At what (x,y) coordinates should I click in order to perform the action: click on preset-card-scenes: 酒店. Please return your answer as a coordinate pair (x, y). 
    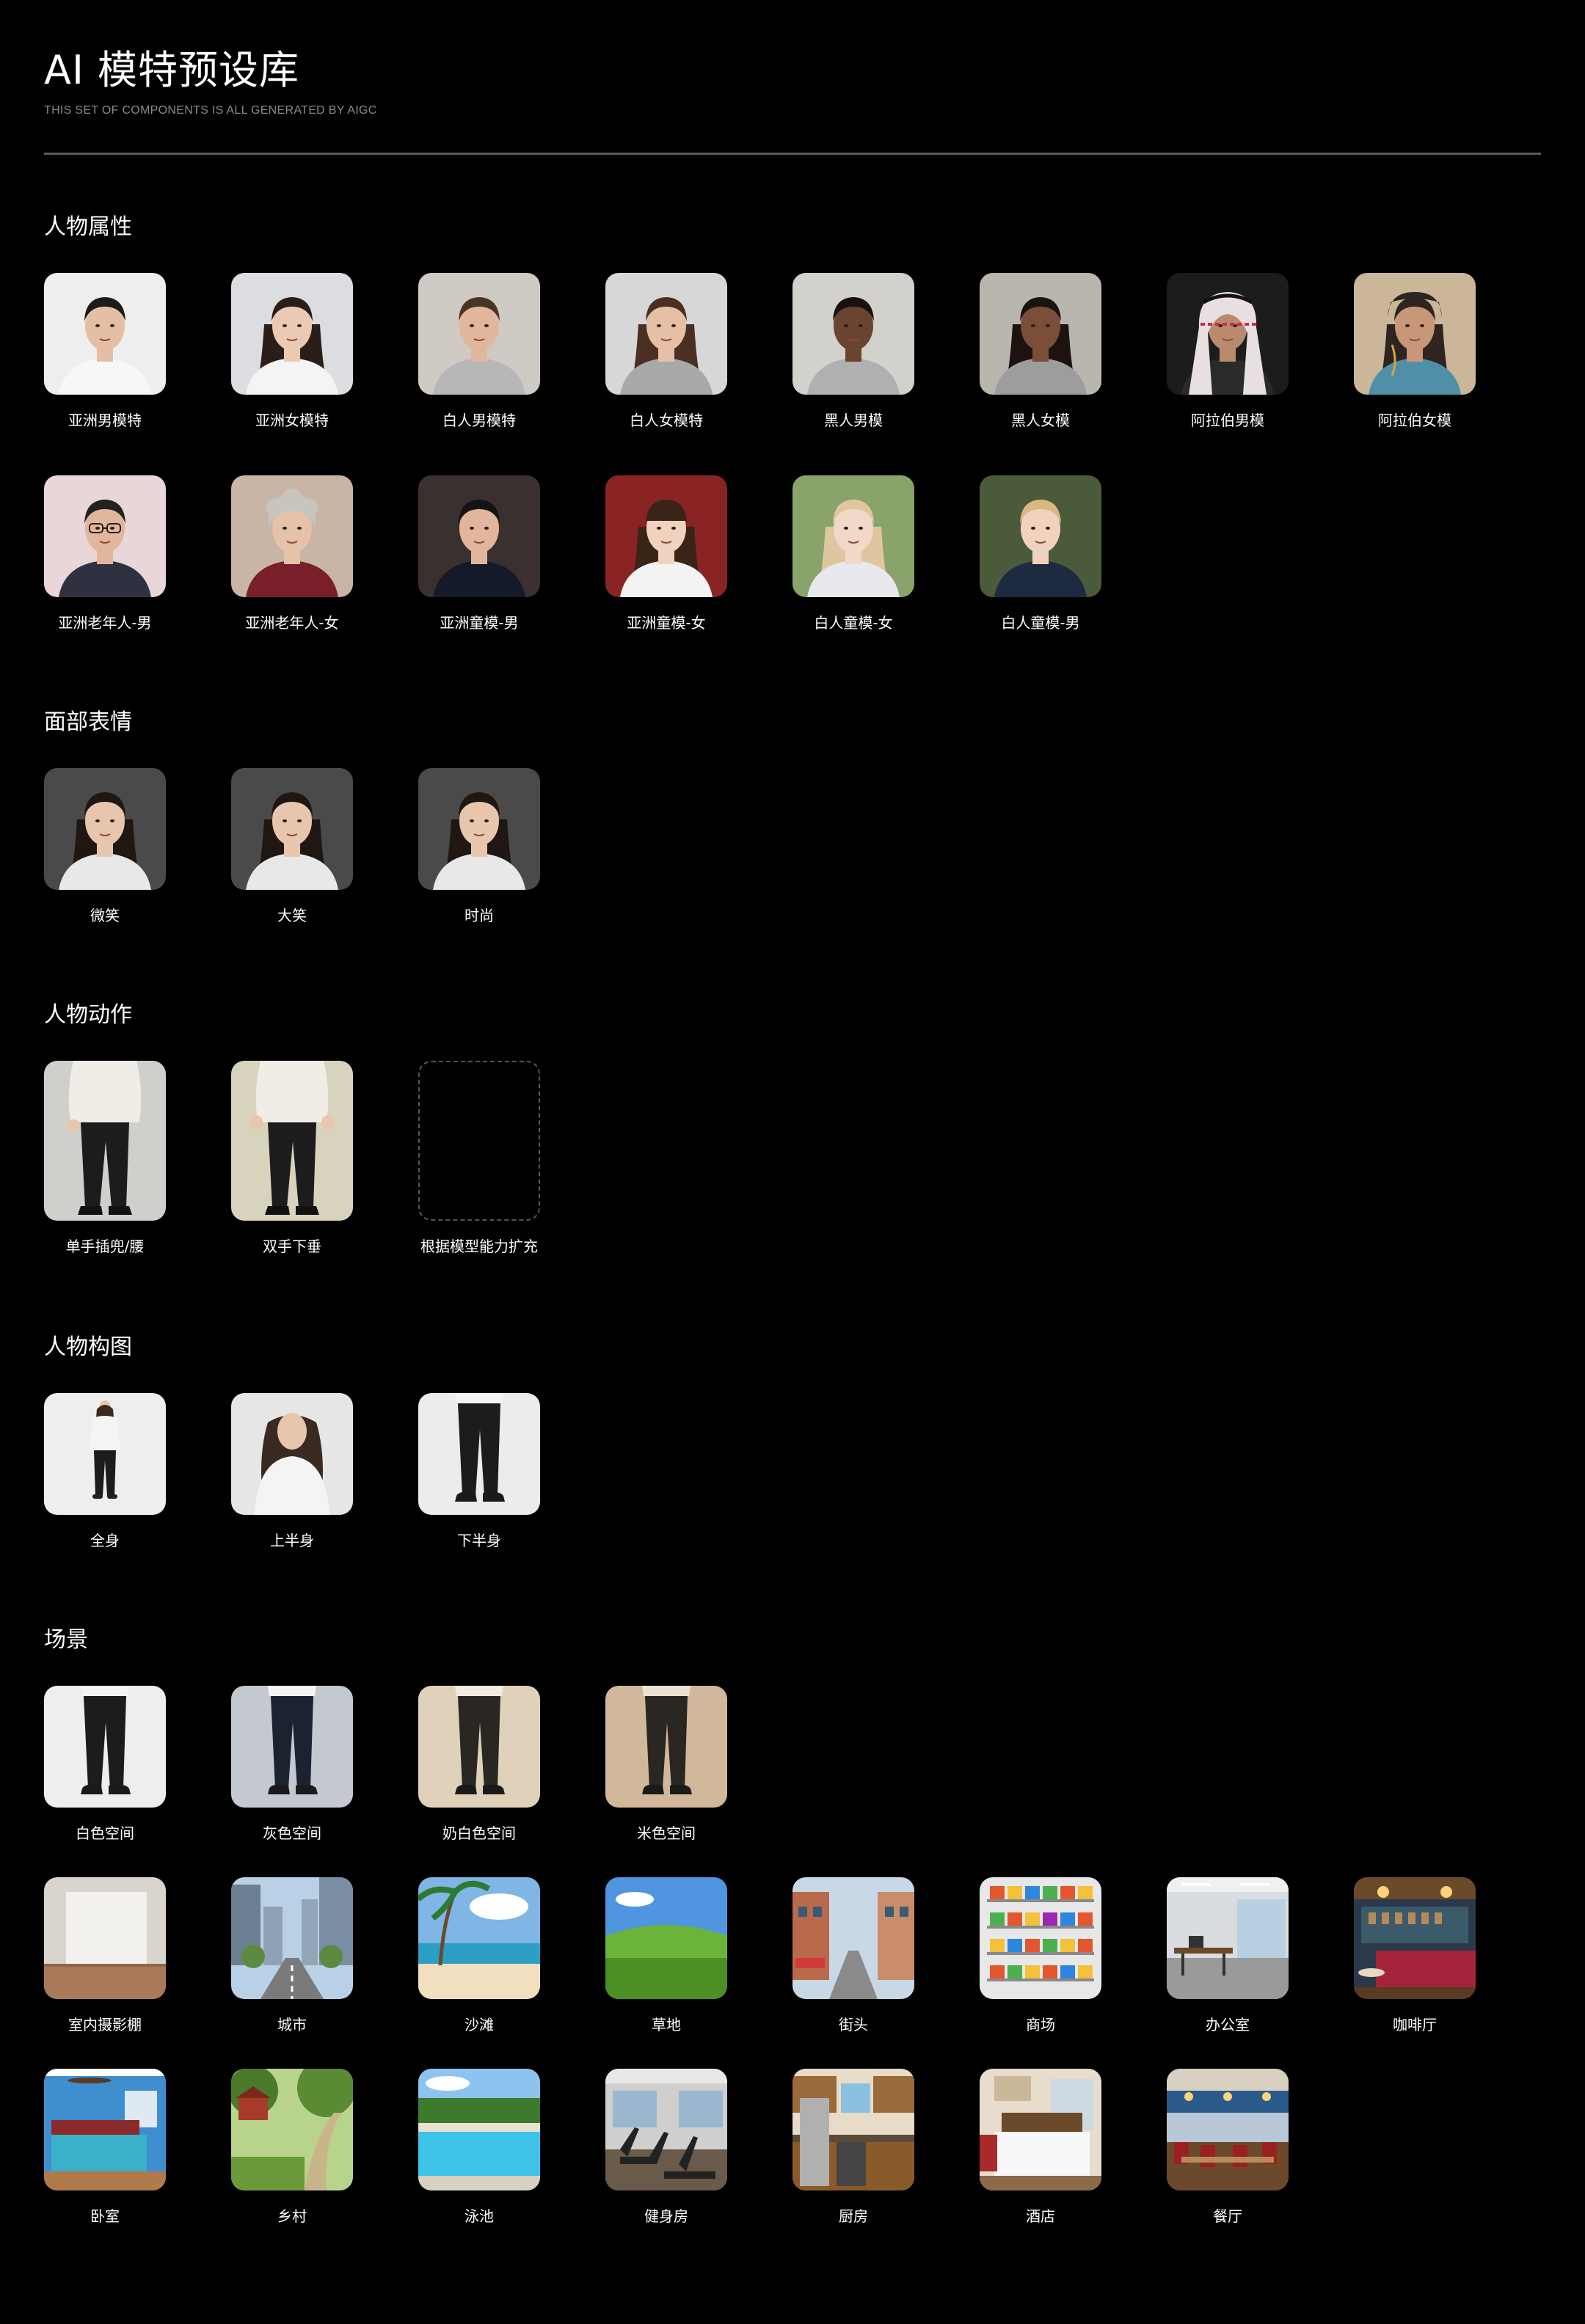
    Looking at the image, I should click on (1040, 2147).